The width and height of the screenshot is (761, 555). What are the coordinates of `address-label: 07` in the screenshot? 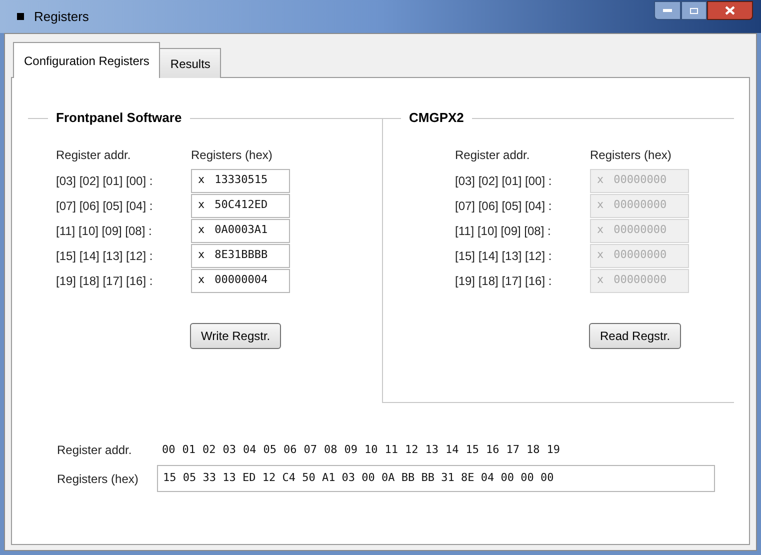 It's located at (310, 450).